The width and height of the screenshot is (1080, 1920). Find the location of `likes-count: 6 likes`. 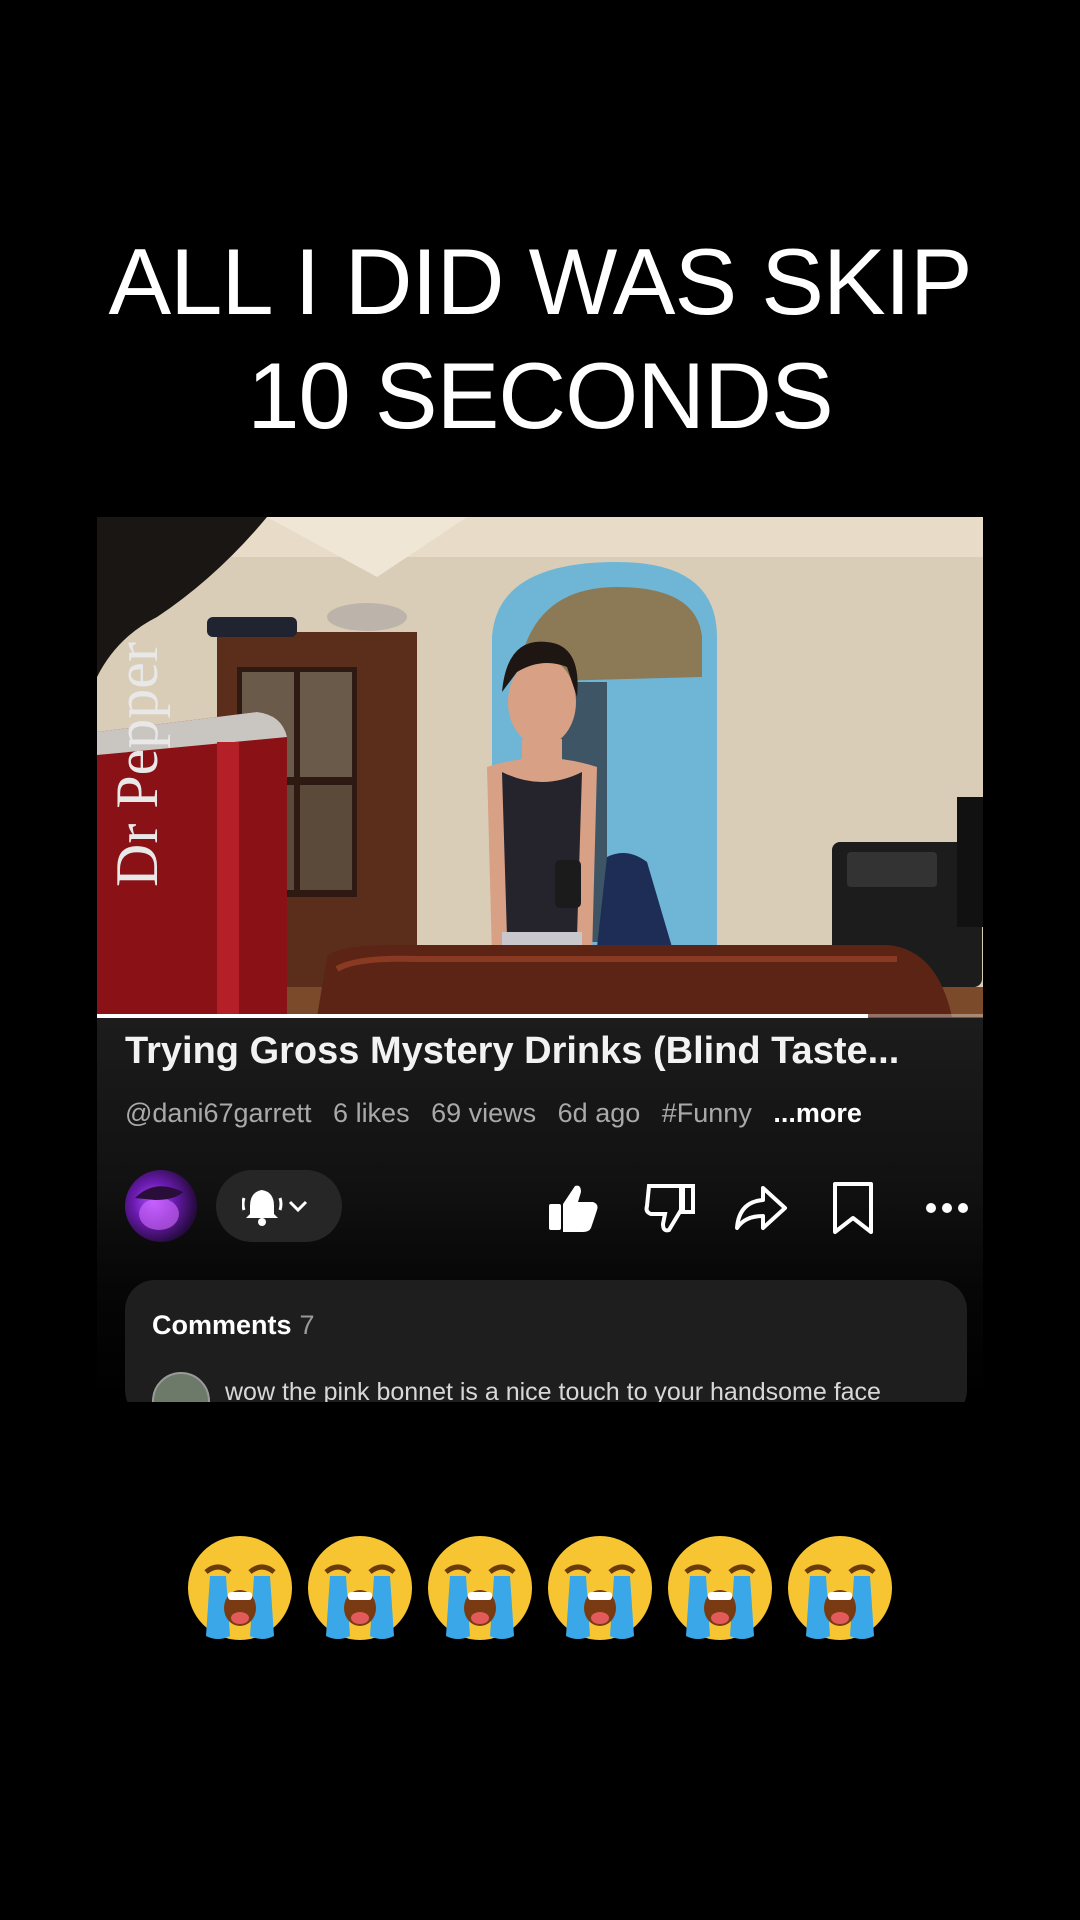

likes-count: 6 likes is located at coordinates (371, 1113).